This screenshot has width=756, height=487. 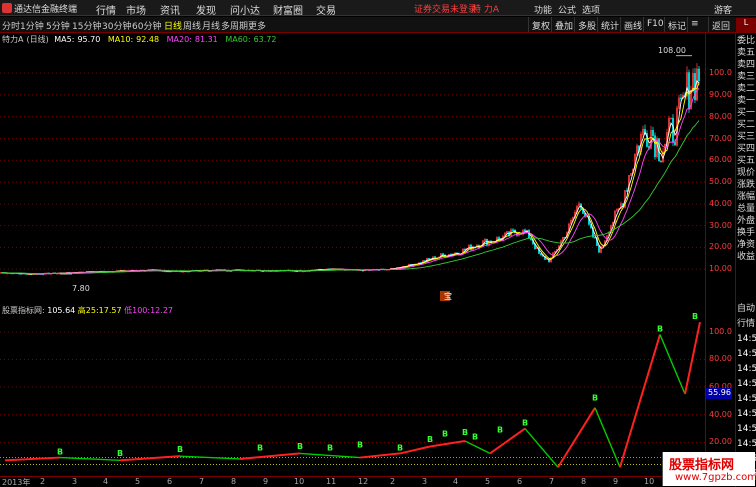 What do you see at coordinates (720, 269) in the screenshot?
I see `price-tick-label: 10.00` at bounding box center [720, 269].